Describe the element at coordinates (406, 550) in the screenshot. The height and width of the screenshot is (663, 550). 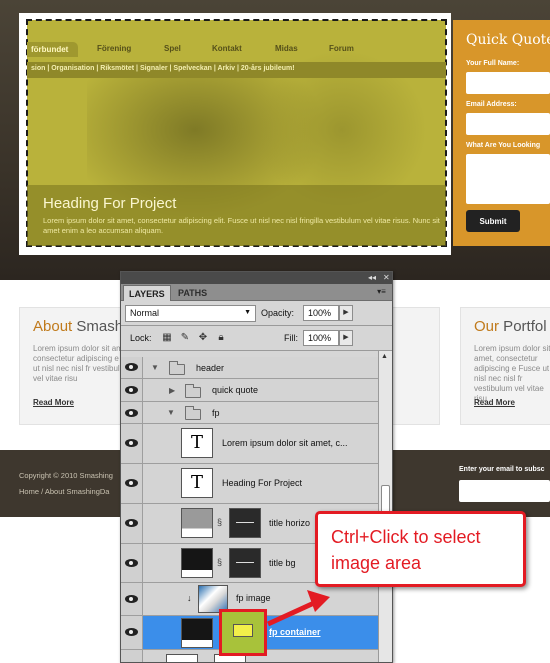
I see `callout-text: Ctrl+Click to select image area` at that location.